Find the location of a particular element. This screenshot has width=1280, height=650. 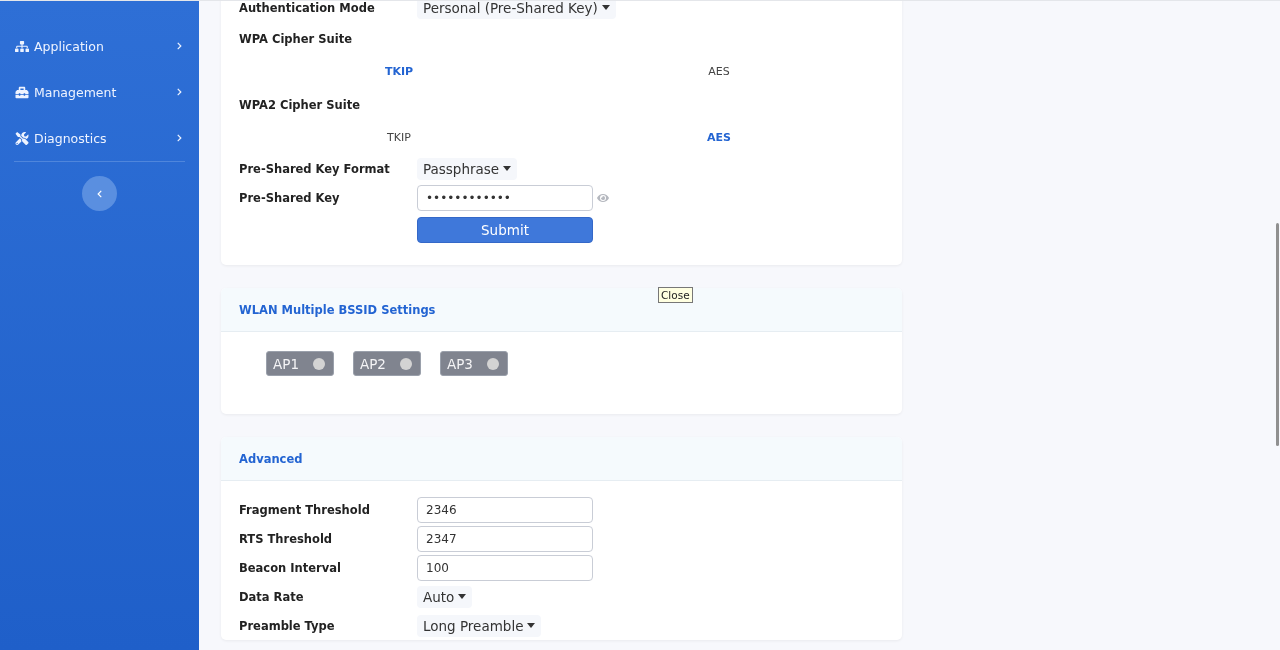

dropdown-select: Long Preamble is located at coordinates (479, 625).